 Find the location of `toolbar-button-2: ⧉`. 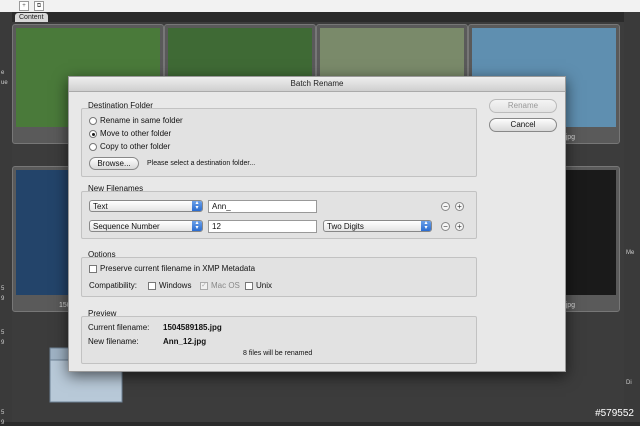

toolbar-button-2: ⧉ is located at coordinates (39, 6).